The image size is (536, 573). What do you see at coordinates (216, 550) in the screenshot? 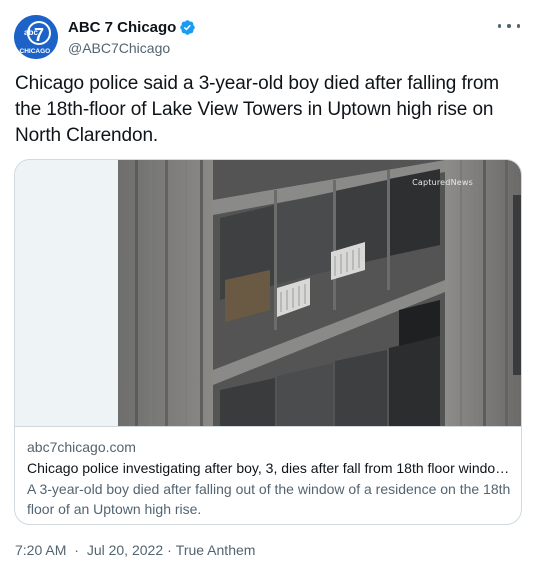
I see `tweet-source: True Anthem` at bounding box center [216, 550].